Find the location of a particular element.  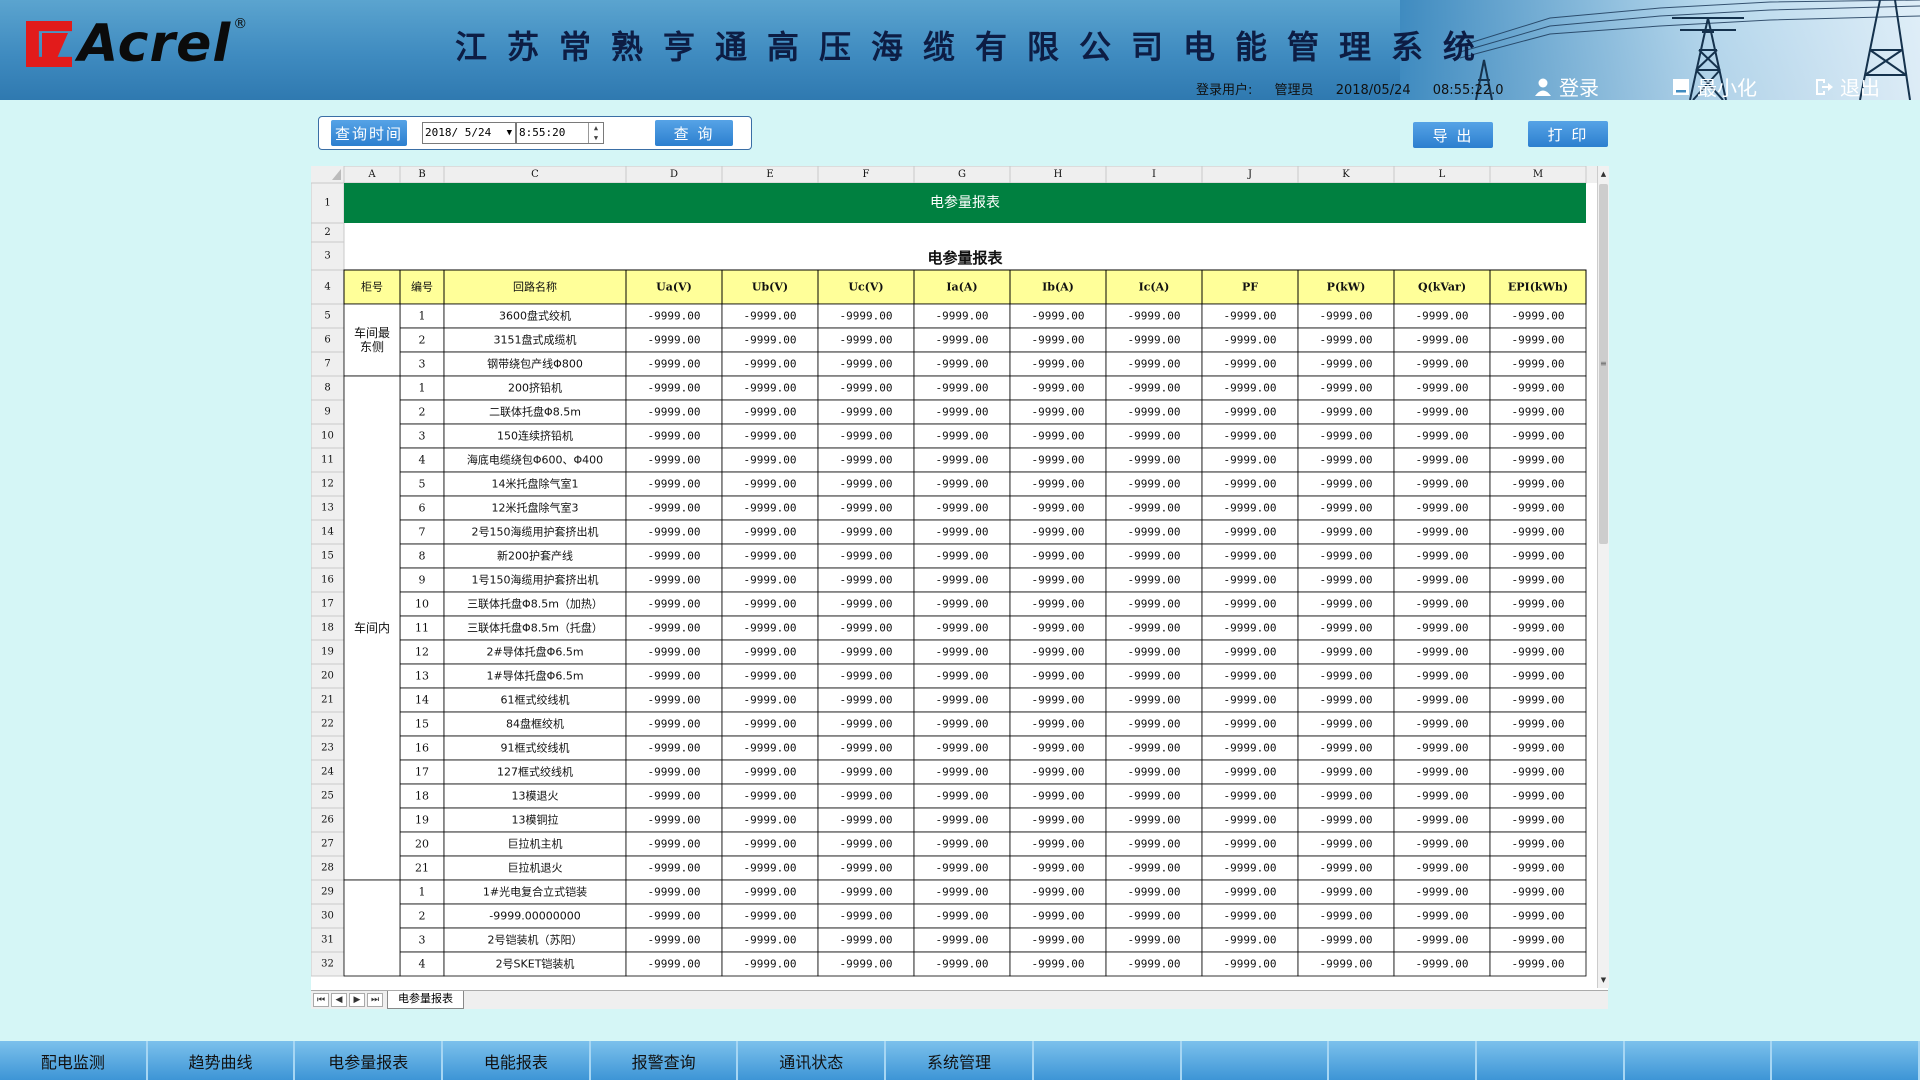

minimize-button: 最小化 is located at coordinates (1714, 86).